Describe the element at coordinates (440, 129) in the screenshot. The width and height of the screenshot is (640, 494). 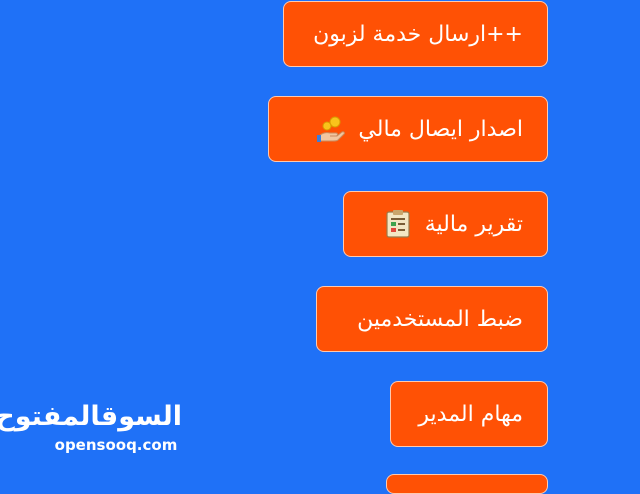
I see `issue-receipt-label: اصدار ايصال مالي` at that location.